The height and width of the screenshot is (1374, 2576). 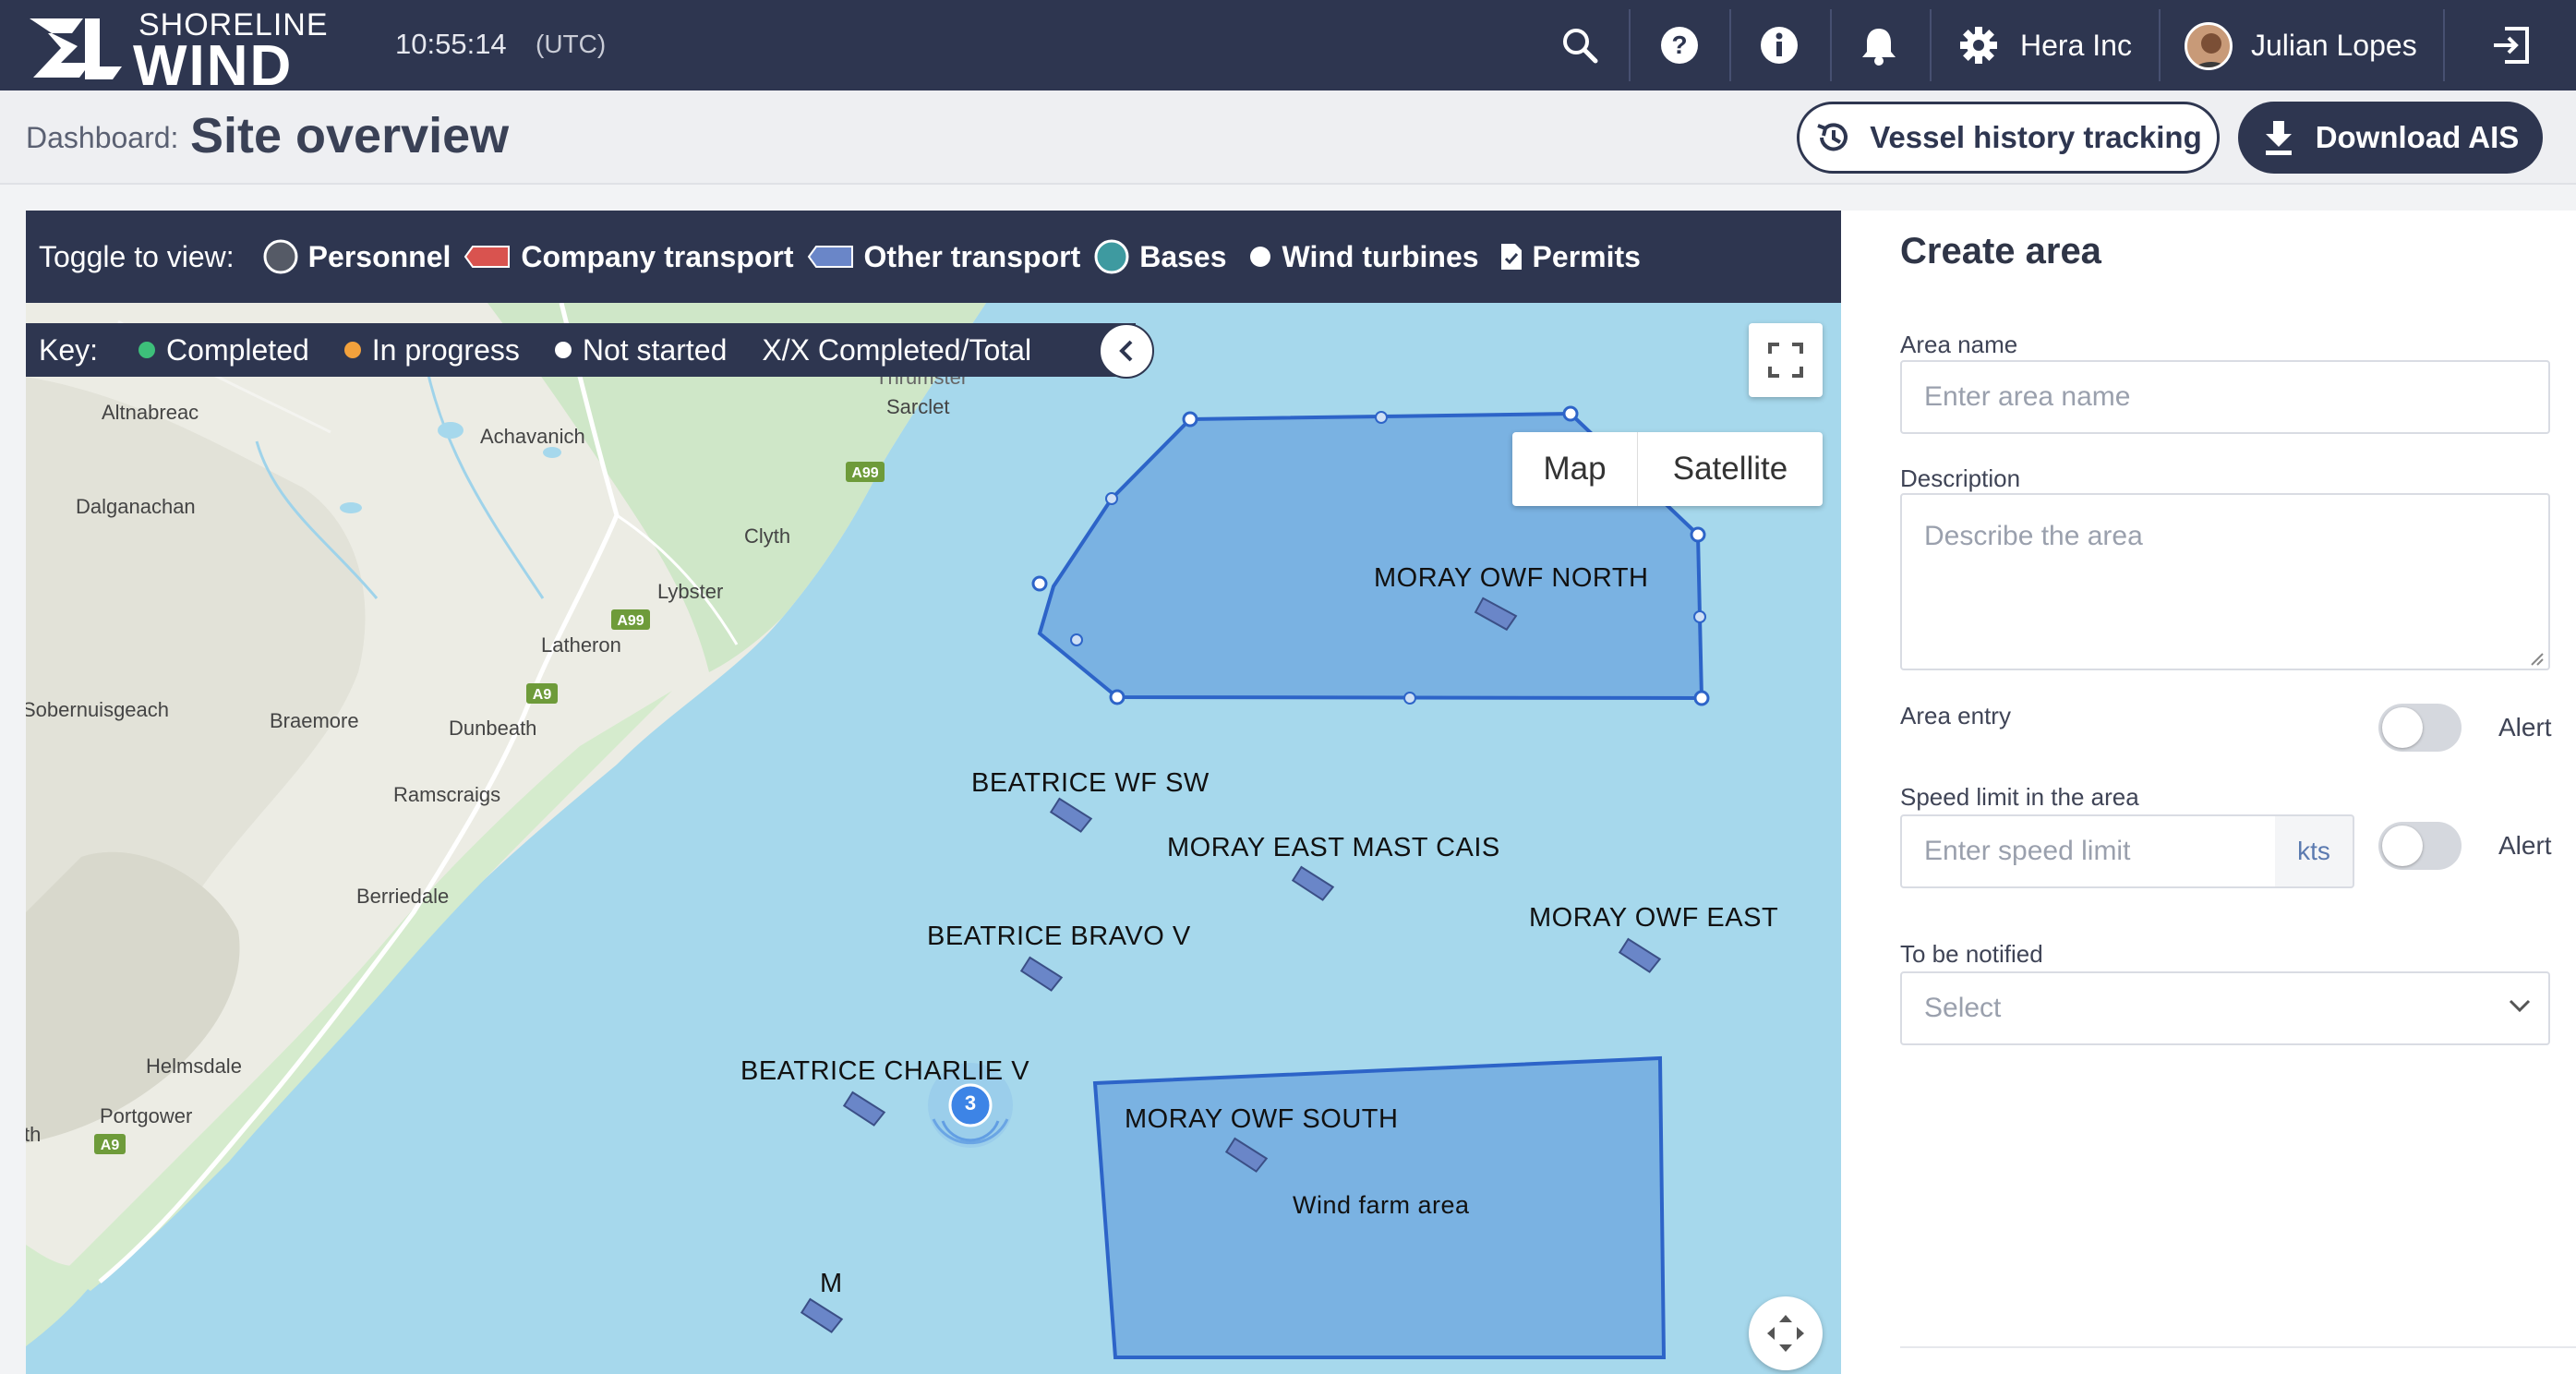 What do you see at coordinates (403, 896) in the screenshot?
I see `place-label: Berriedale` at bounding box center [403, 896].